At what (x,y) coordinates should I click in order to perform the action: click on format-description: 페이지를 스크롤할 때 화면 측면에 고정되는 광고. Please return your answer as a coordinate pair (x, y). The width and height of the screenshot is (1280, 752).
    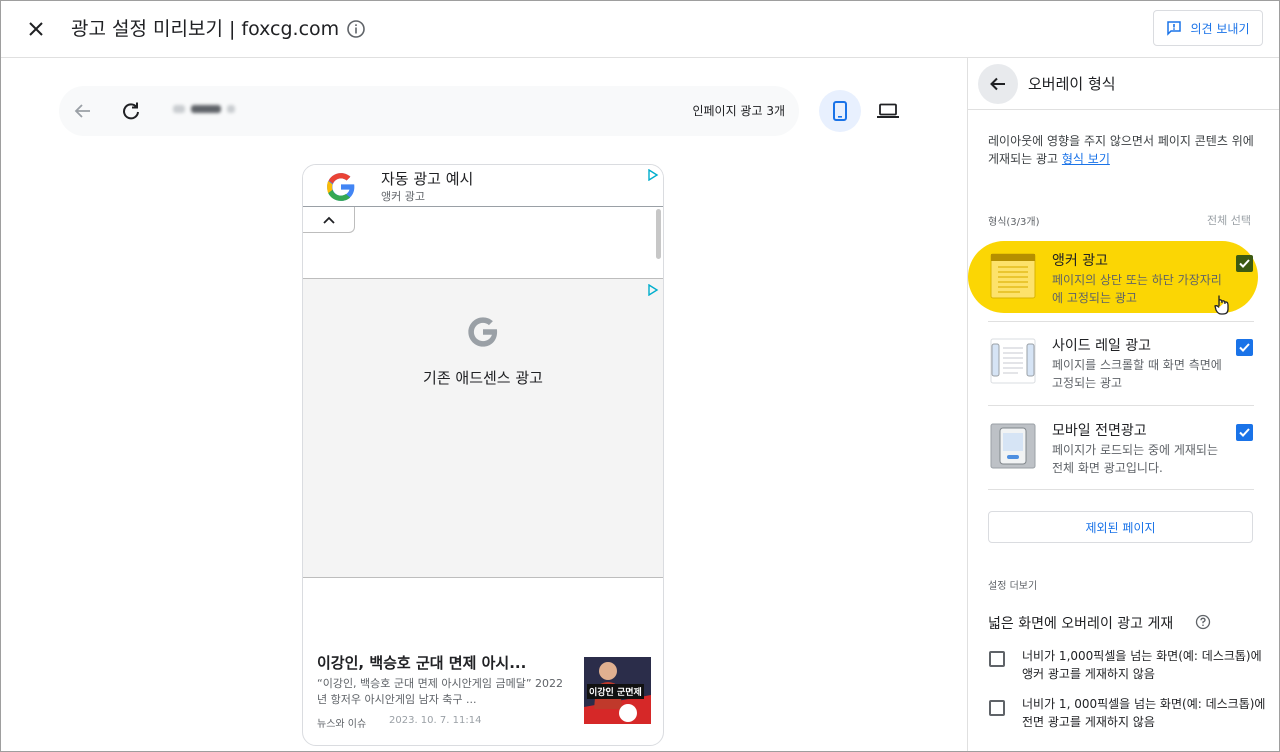
    Looking at the image, I should click on (1137, 374).